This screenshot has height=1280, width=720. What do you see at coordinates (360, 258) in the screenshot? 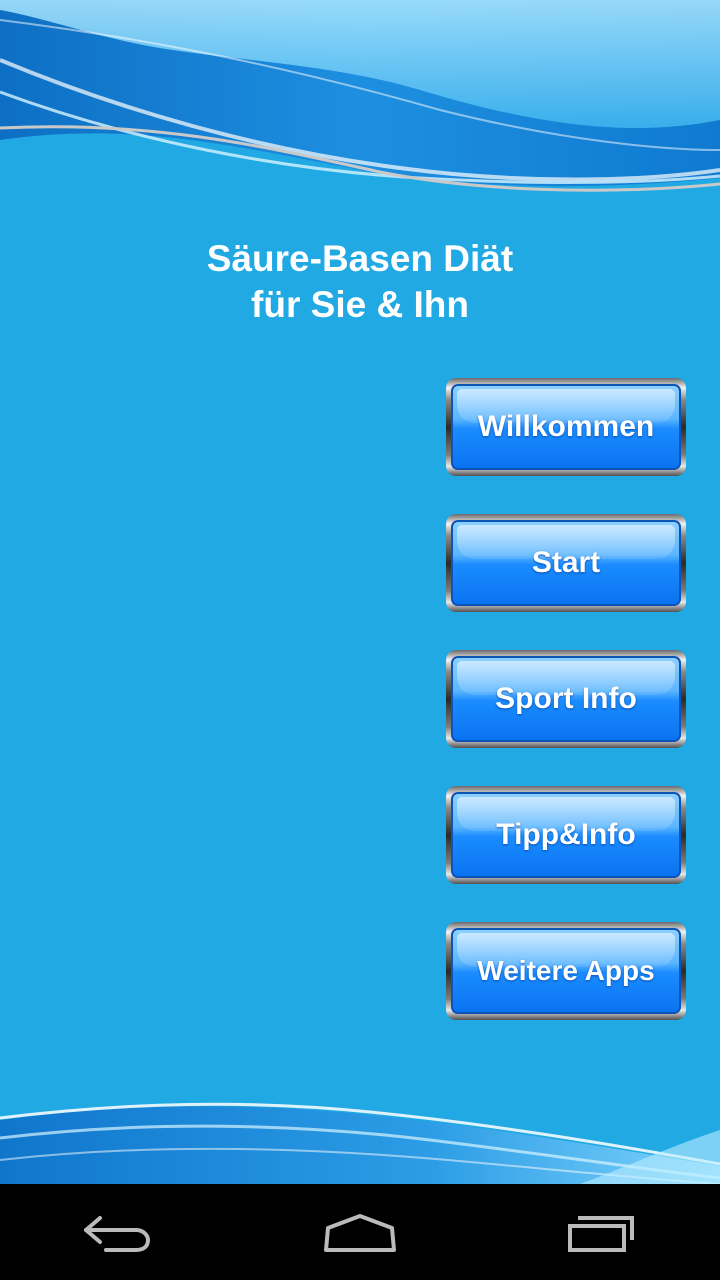
I see `title-line-1: Säure-Basen Diät` at bounding box center [360, 258].